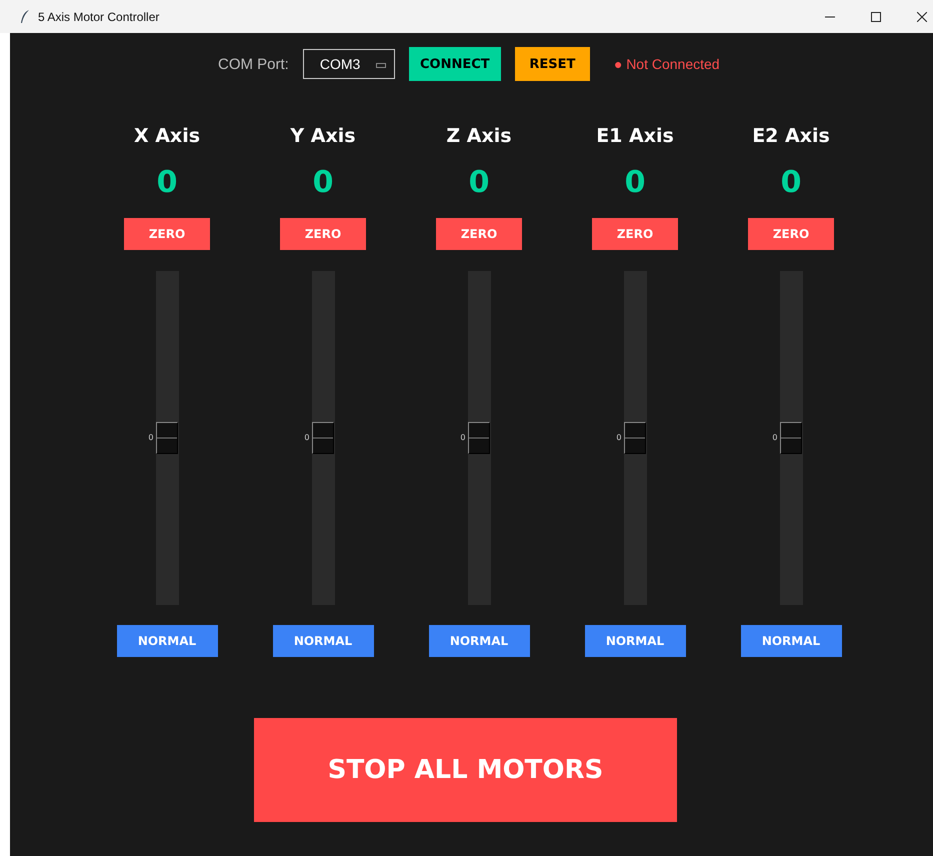 The image size is (933, 856). Describe the element at coordinates (25, 17) in the screenshot. I see `feather-icon` at that location.